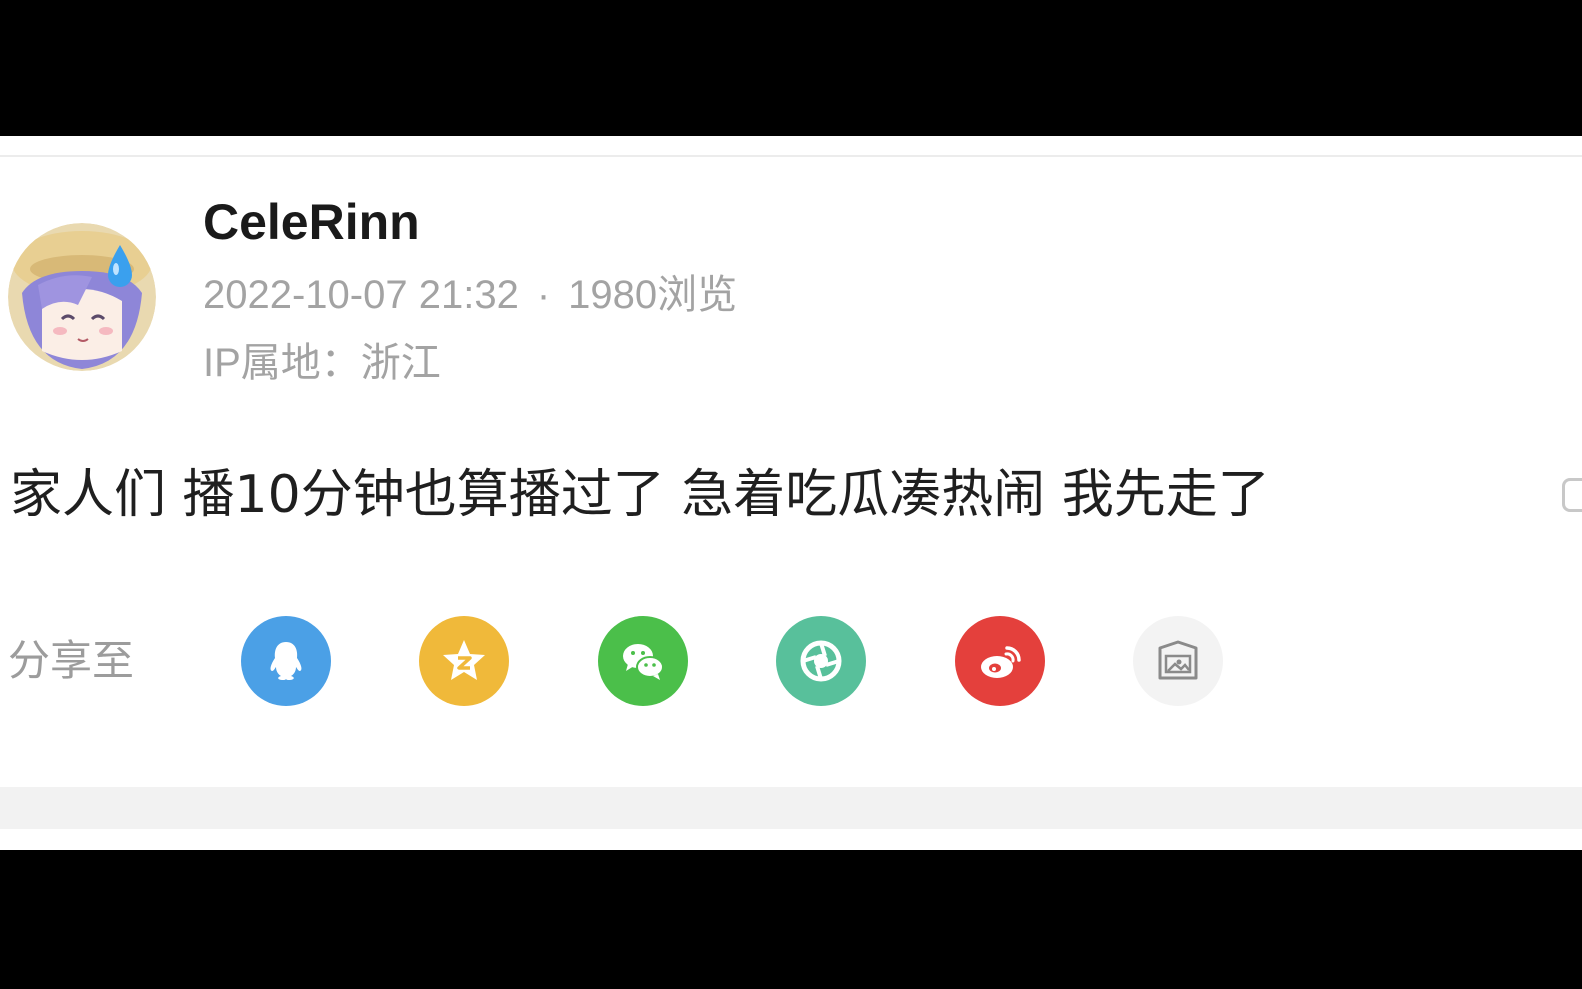 This screenshot has height=989, width=1582. I want to click on share-moments-button, so click(821, 661).